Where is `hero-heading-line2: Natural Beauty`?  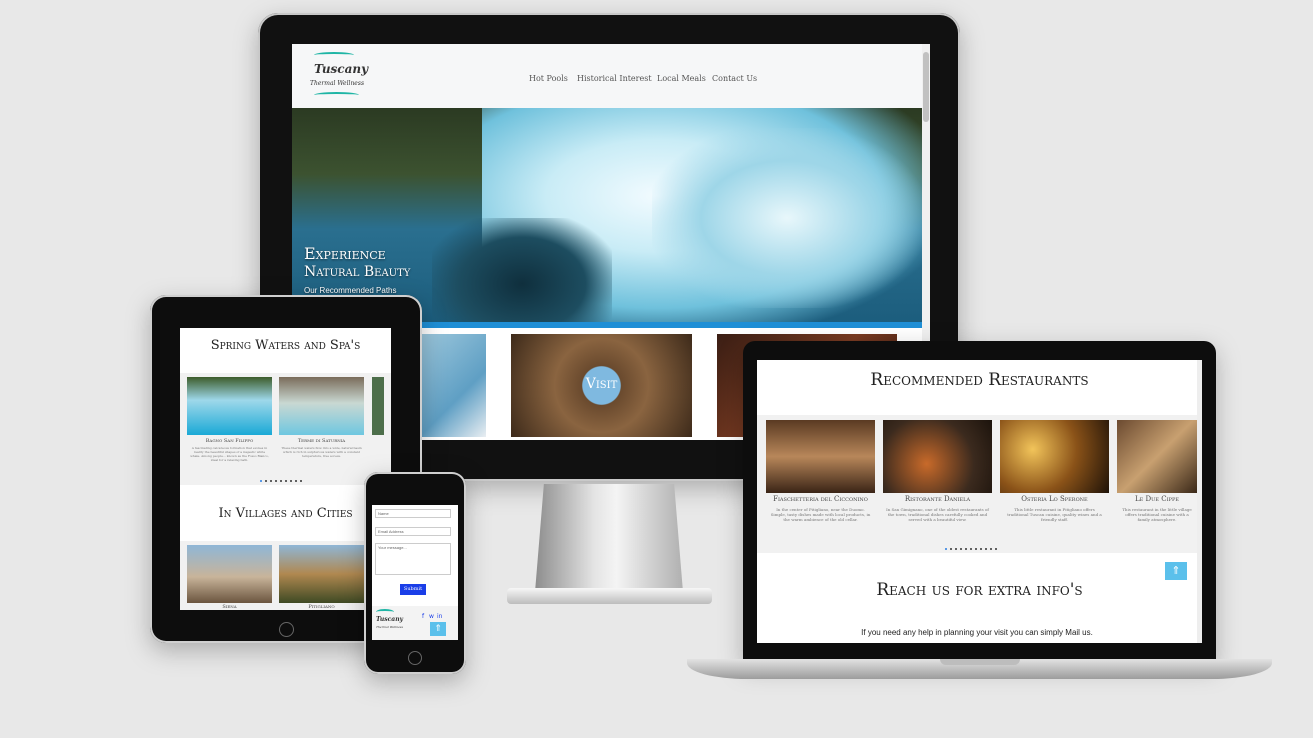 hero-heading-line2: Natural Beauty is located at coordinates (357, 272).